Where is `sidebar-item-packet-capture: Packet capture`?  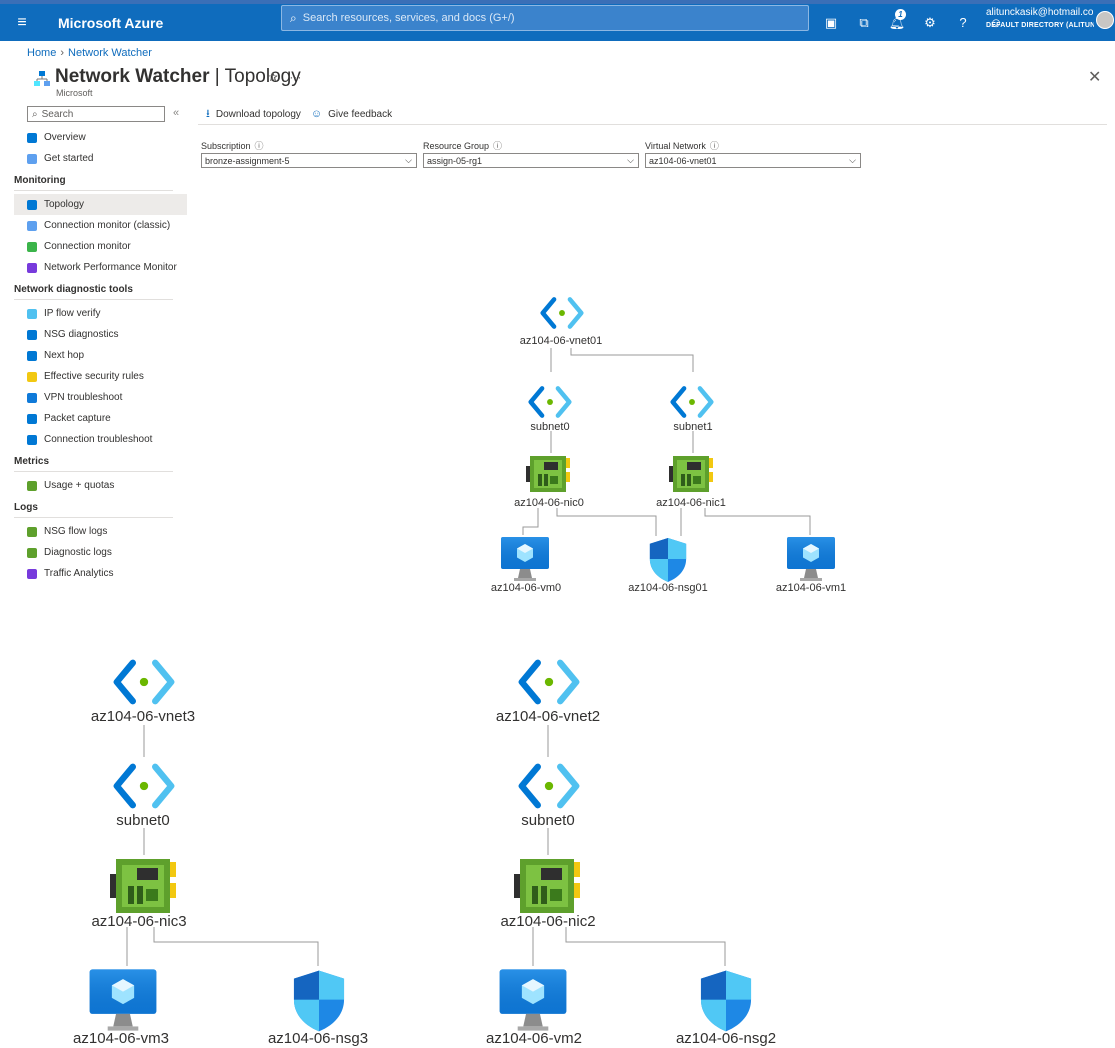
sidebar-item-packet-capture: Packet capture is located at coordinates (100, 418).